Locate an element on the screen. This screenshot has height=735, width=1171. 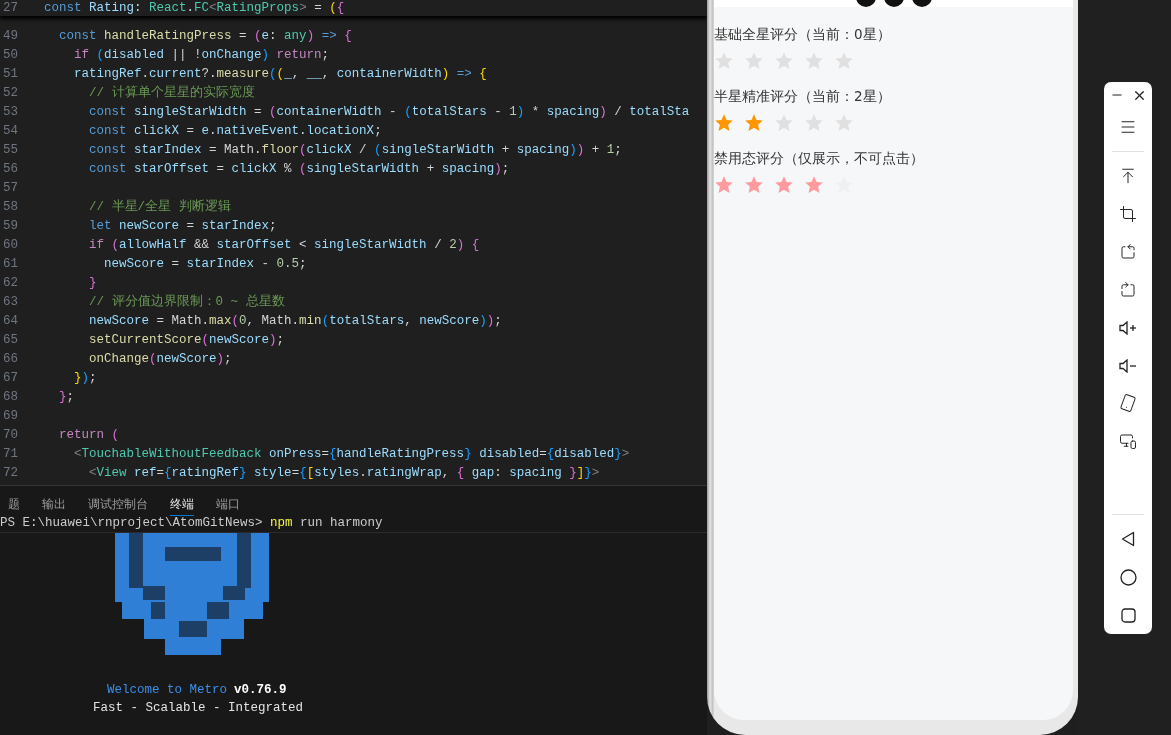
code-line: <View ref={ratingRef} style={[styles.ratingWrap, { gap: spacing }]}> is located at coordinates (344, 472).